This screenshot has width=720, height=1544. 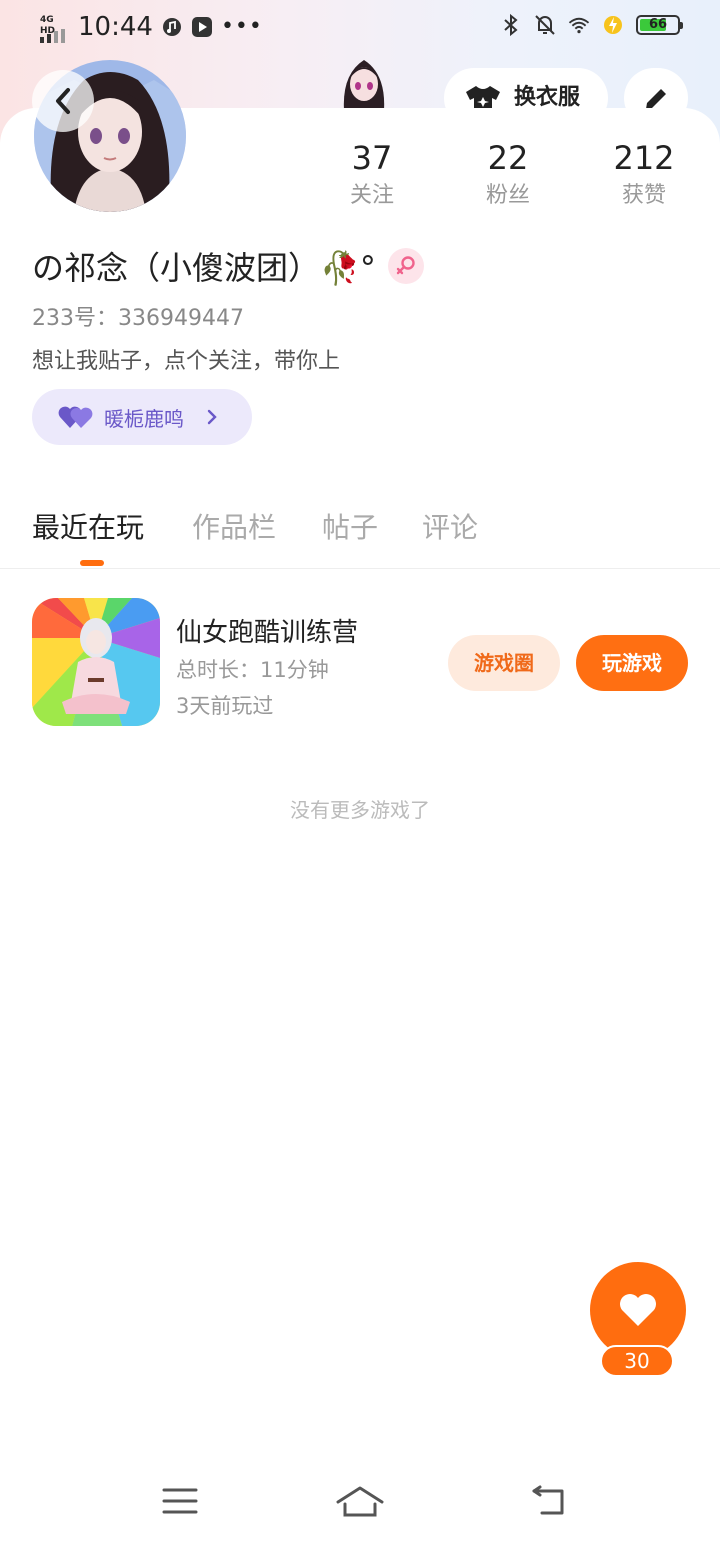 I want to click on charging-icon, so click(x=613, y=25).